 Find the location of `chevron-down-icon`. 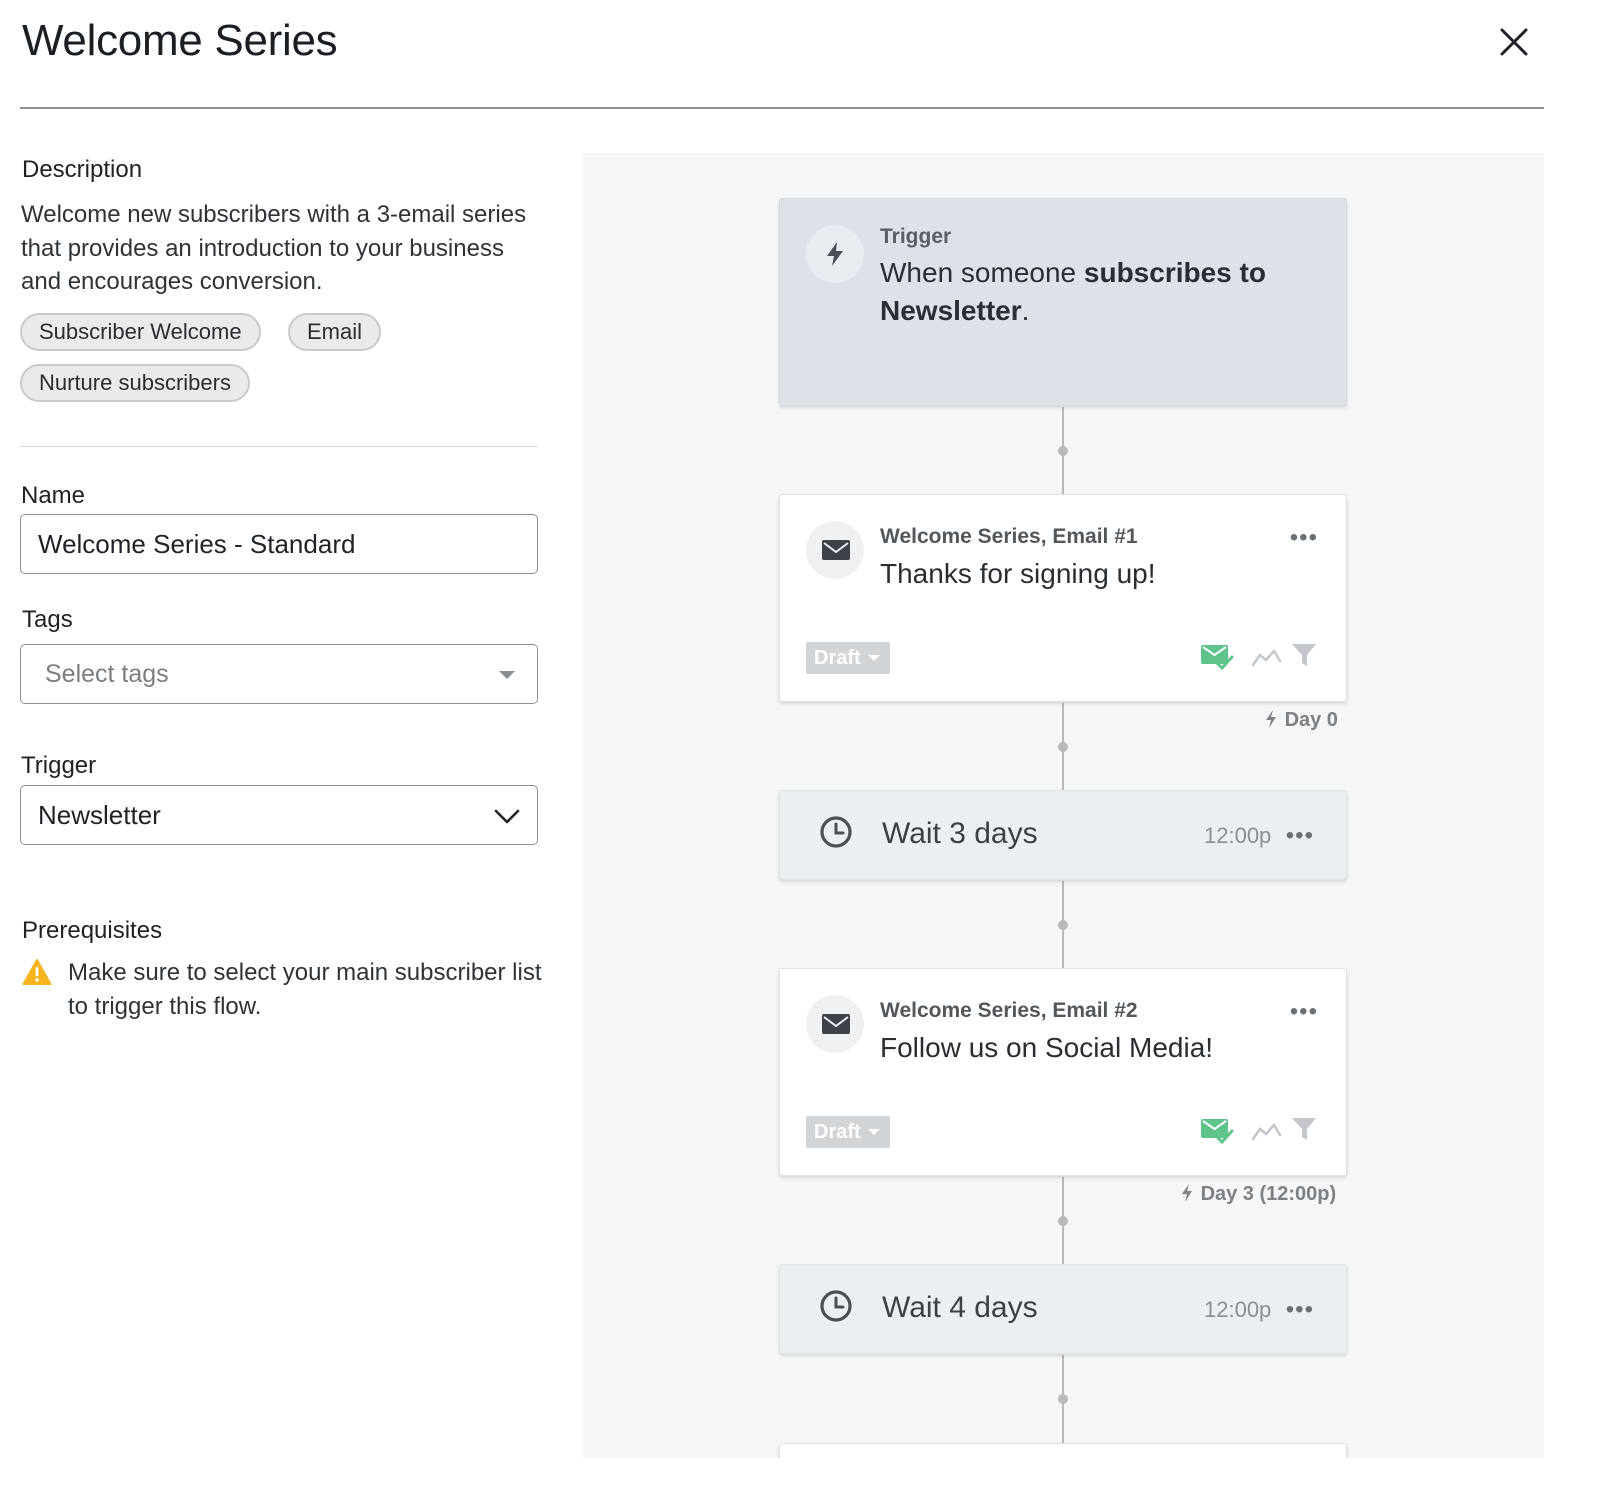

chevron-down-icon is located at coordinates (507, 816).